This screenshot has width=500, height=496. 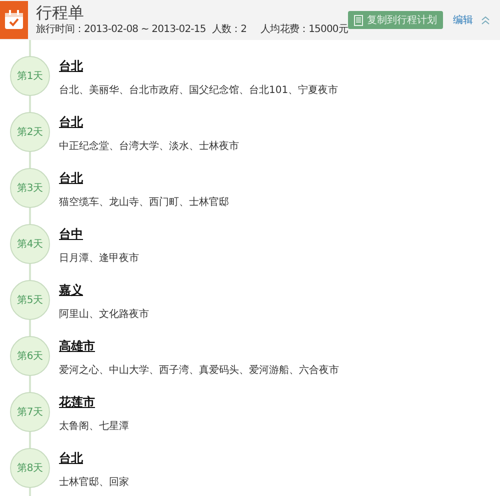 I want to click on document-icon, so click(x=358, y=20).